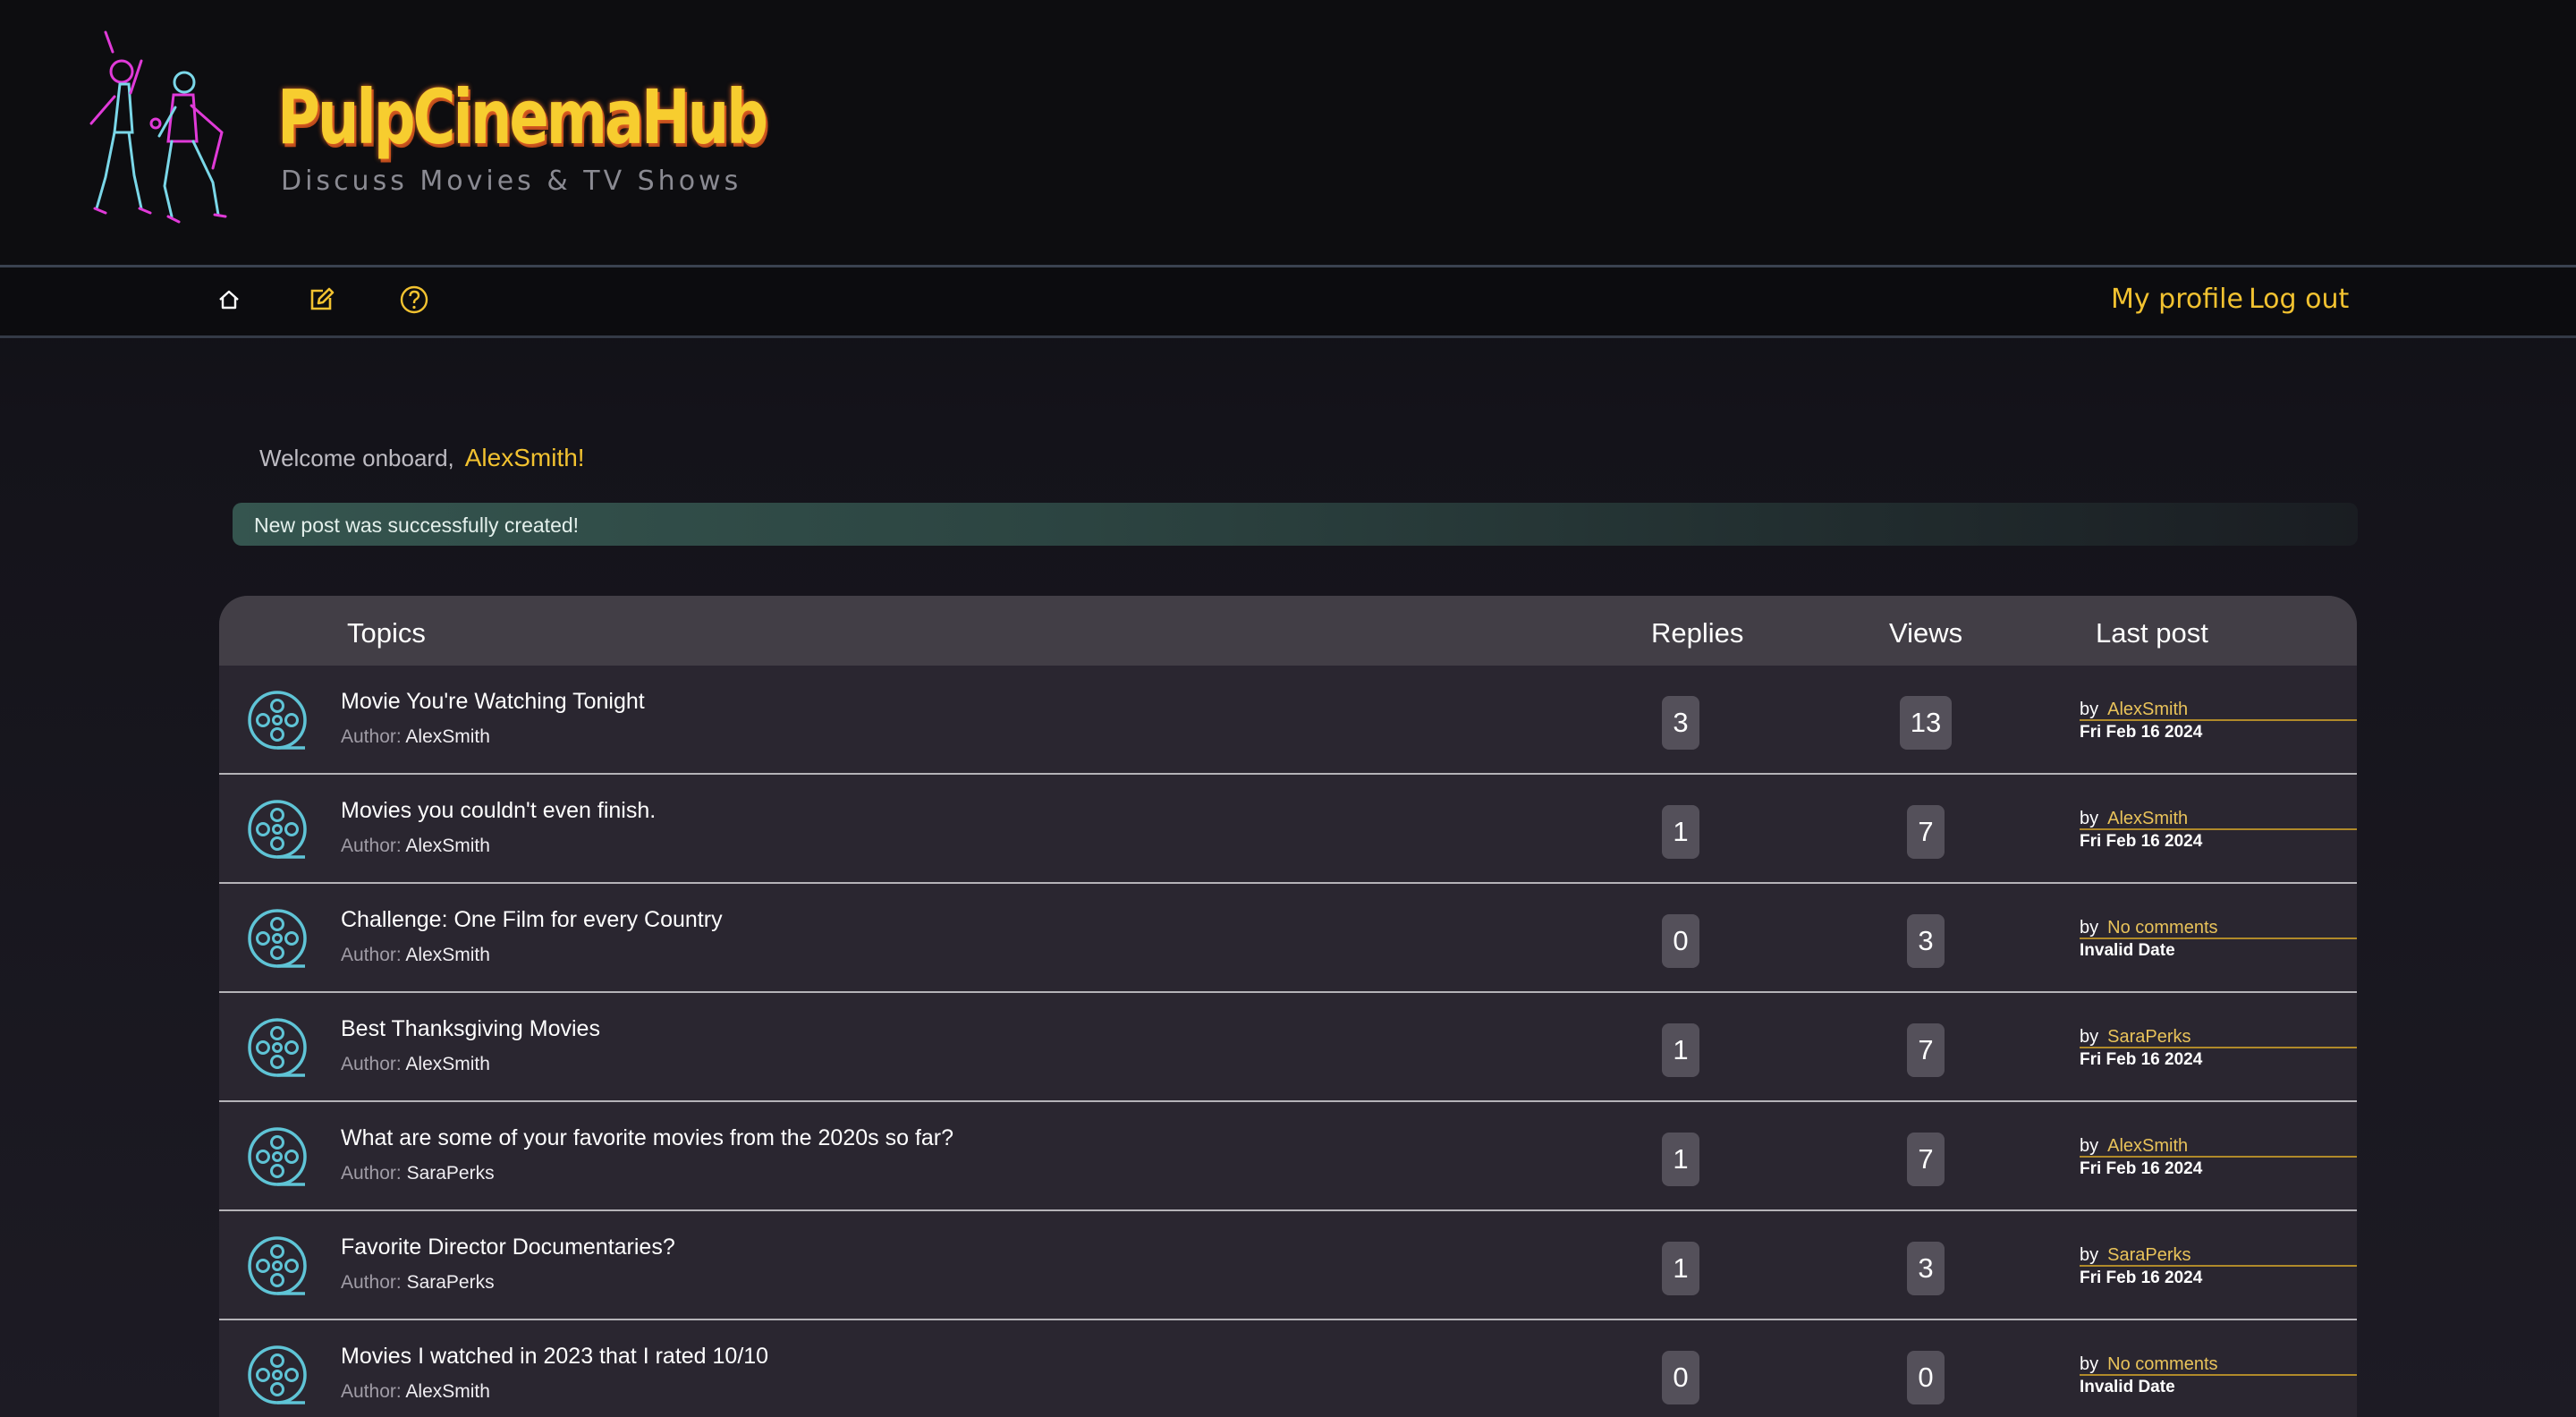  I want to click on col-topics: Topics, so click(386, 633).